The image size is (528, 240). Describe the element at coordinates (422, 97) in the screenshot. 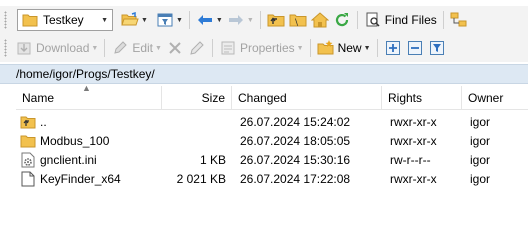

I see `column-header-rights: Rights` at that location.